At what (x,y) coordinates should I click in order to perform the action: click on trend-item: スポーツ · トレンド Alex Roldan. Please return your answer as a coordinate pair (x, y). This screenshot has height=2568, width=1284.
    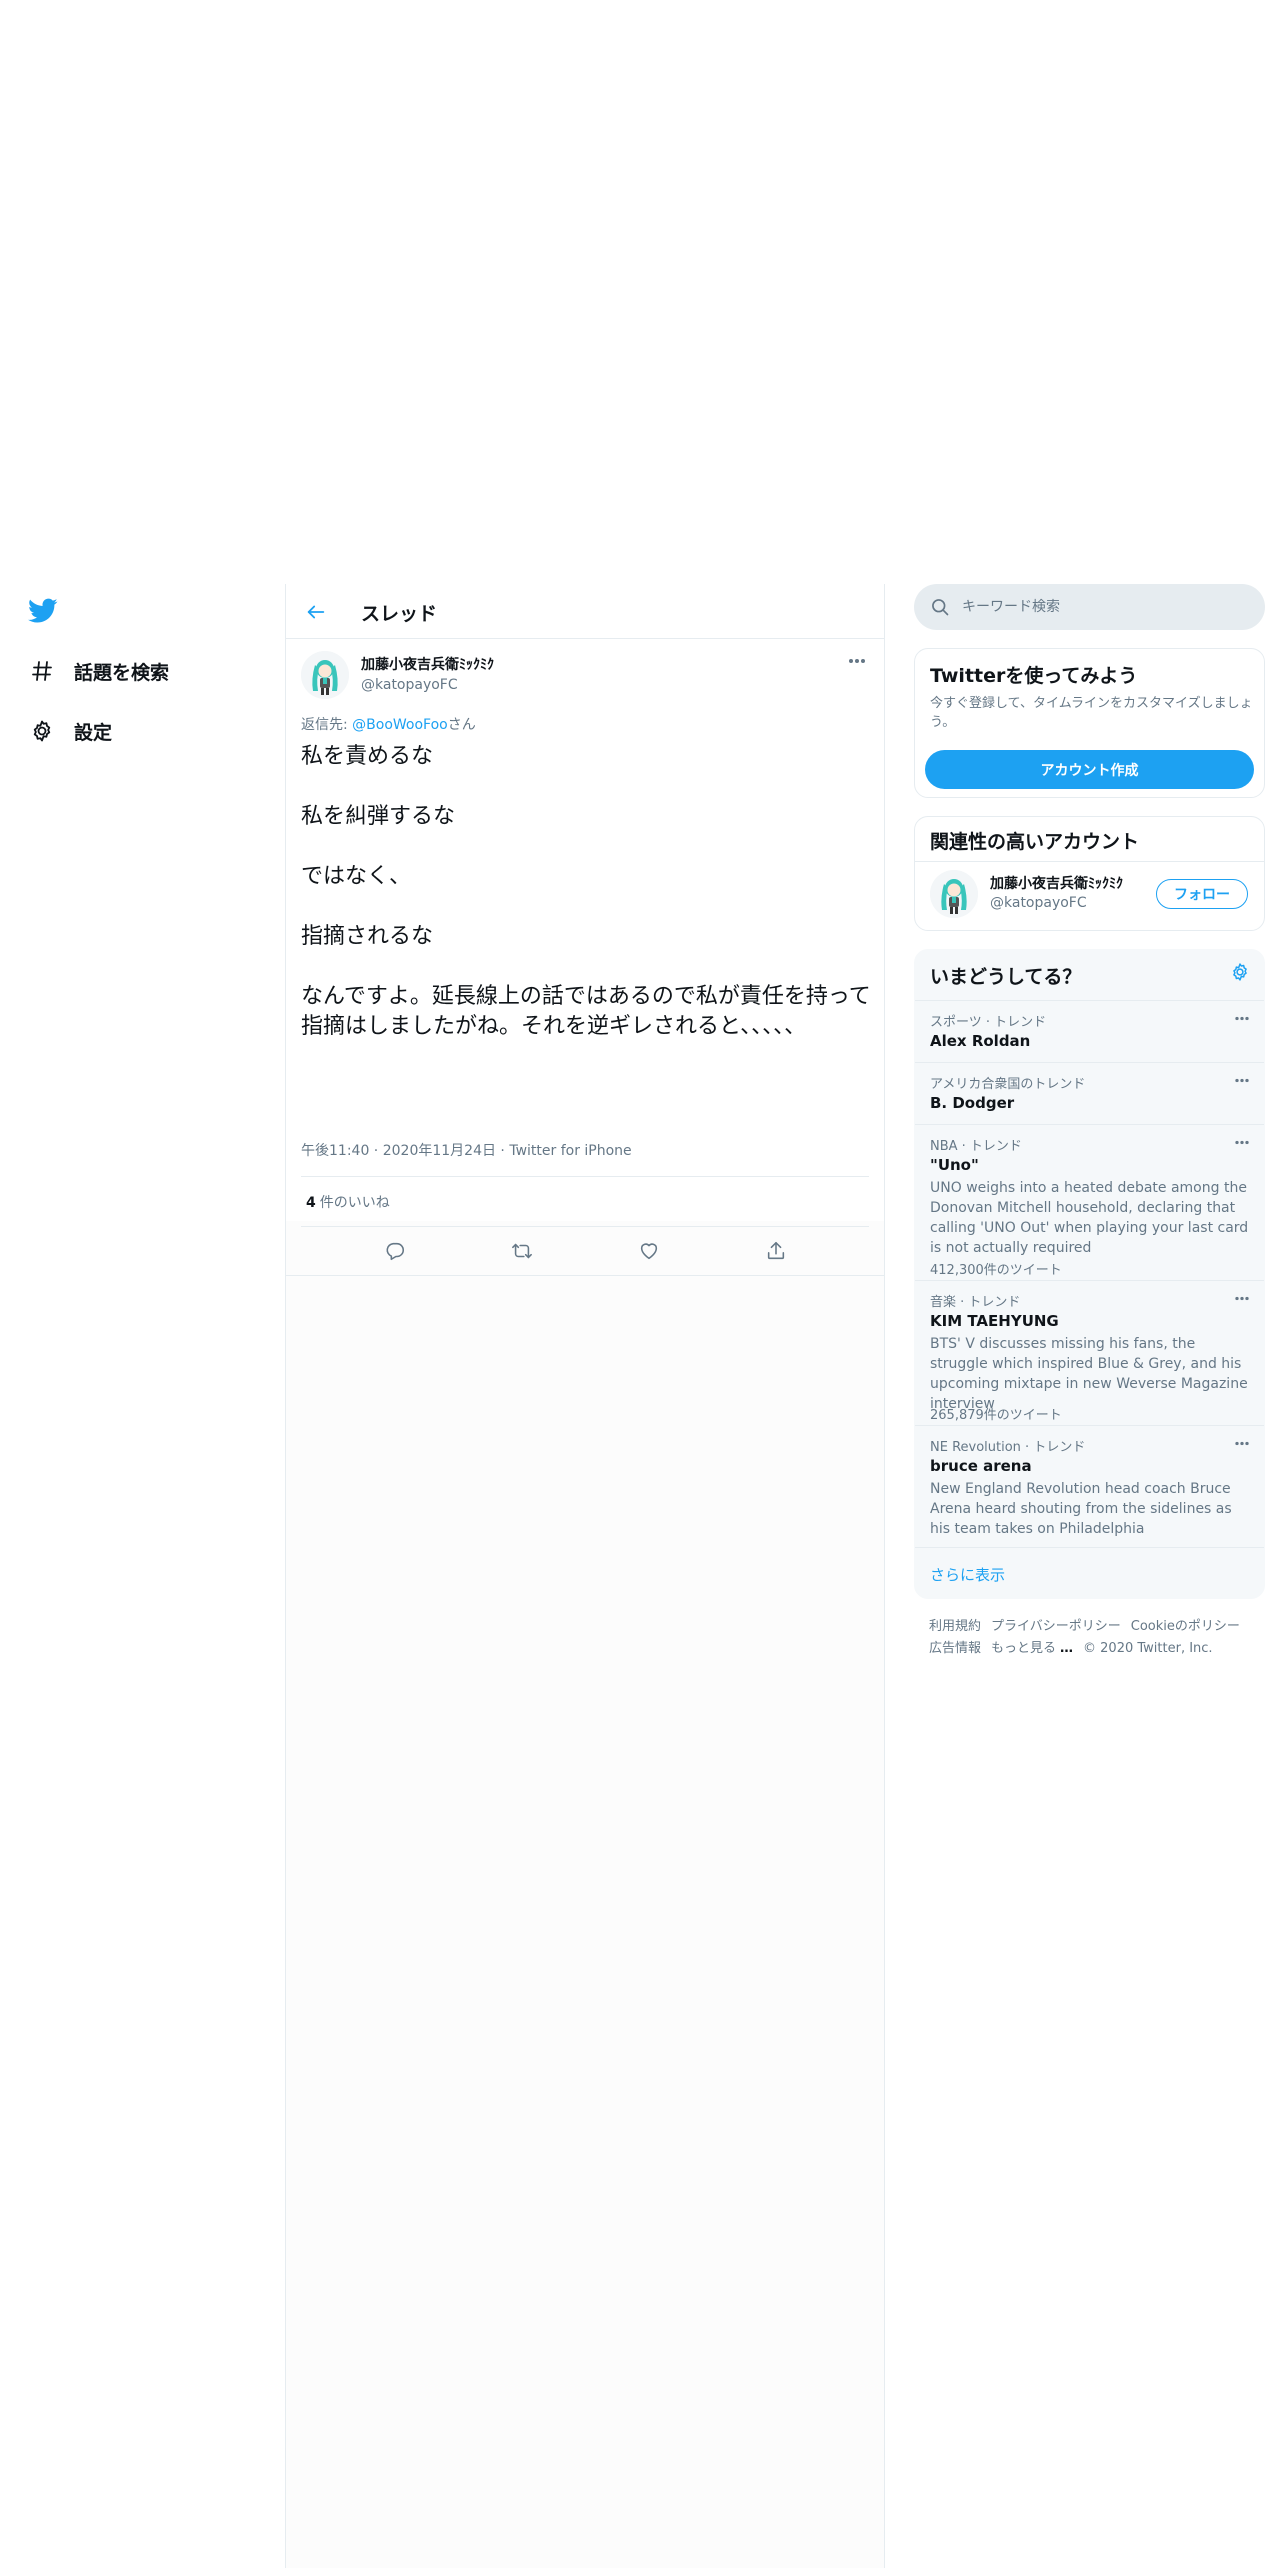
    Looking at the image, I should click on (1089, 1031).